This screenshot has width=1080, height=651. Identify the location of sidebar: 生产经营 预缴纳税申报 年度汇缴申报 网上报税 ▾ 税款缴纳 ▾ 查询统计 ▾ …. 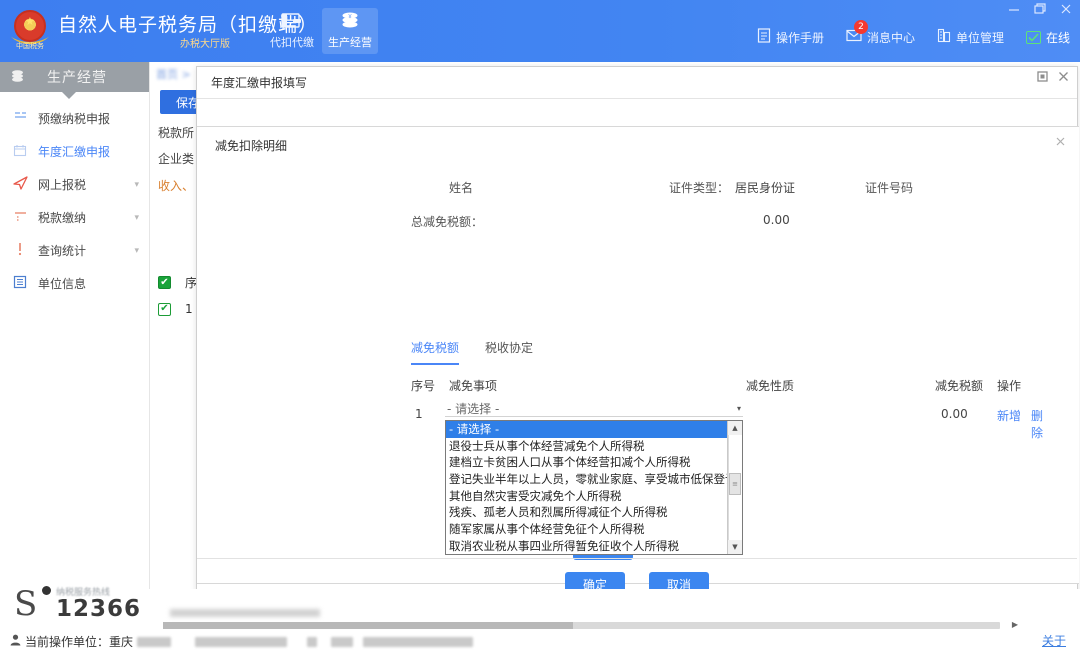
(75, 325).